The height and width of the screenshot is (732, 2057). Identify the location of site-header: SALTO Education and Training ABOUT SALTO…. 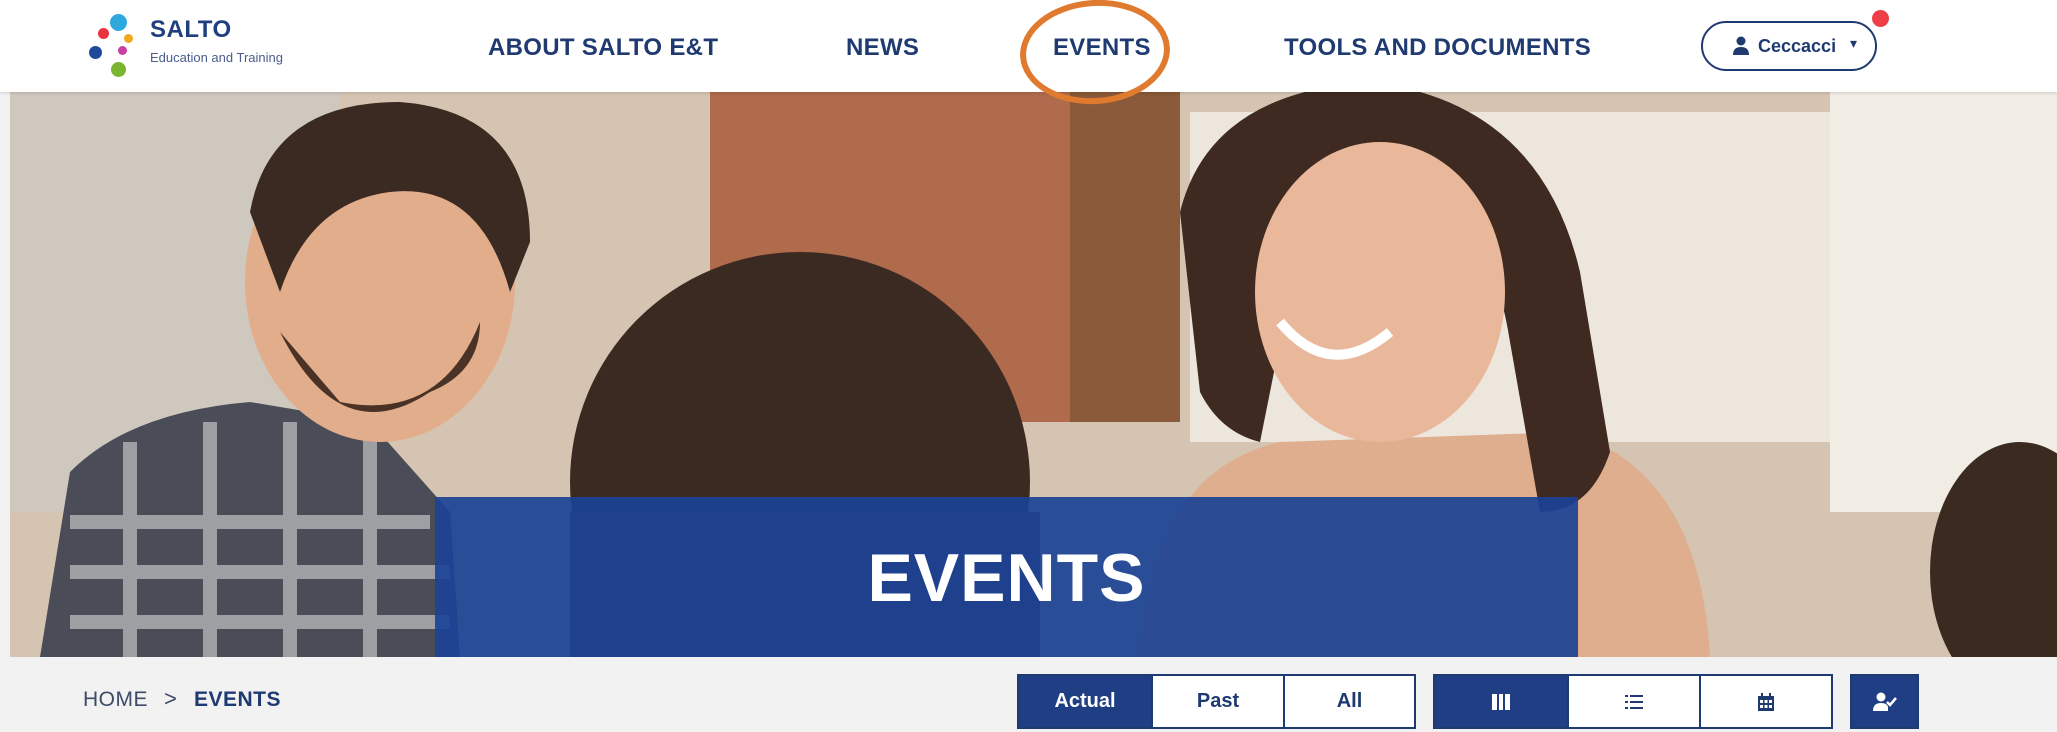
(1028, 46).